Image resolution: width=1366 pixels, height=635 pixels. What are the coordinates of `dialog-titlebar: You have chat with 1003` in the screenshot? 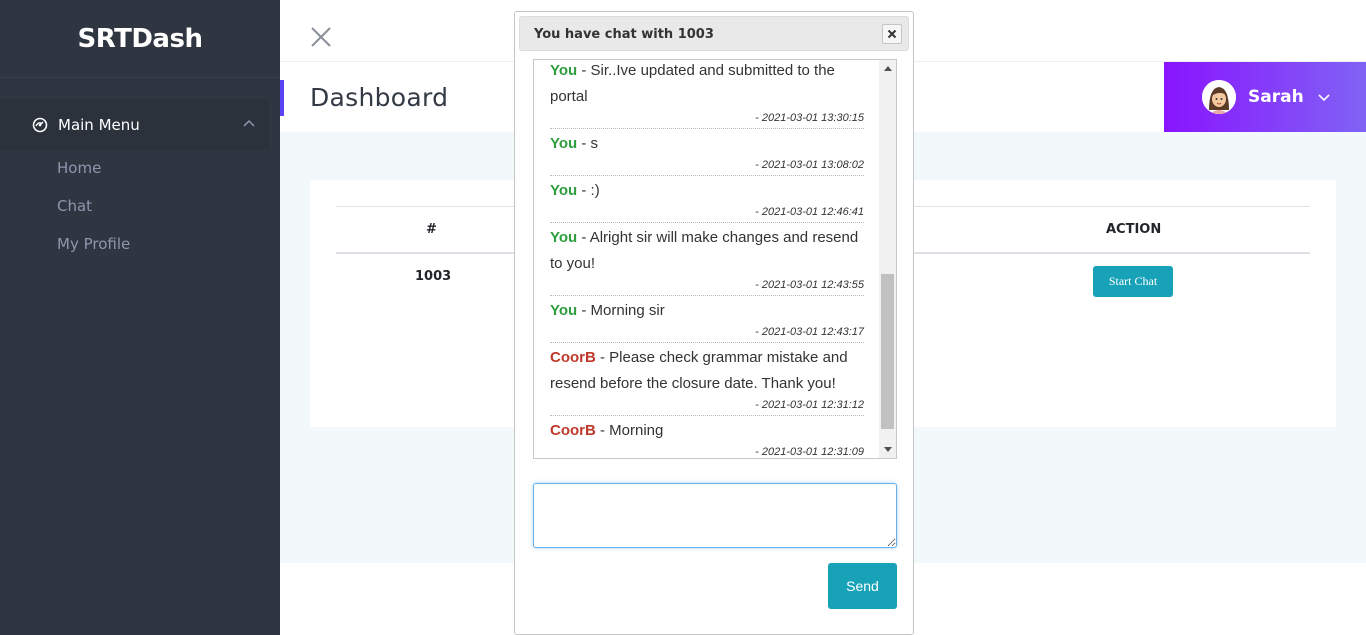 It's located at (714, 33).